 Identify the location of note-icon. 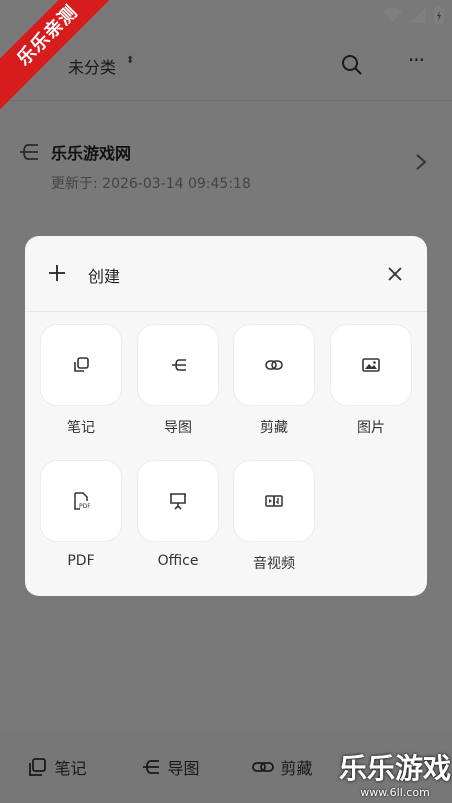
(81, 364).